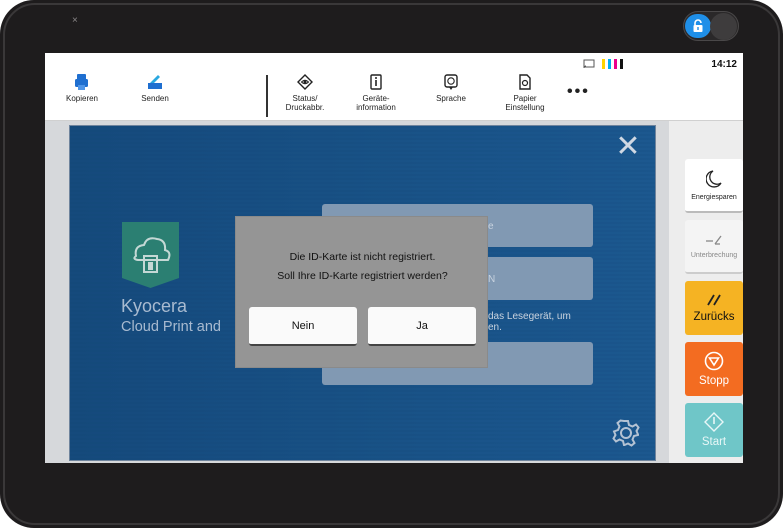  I want to click on interrupt-label: Unterbrechung, so click(714, 255).